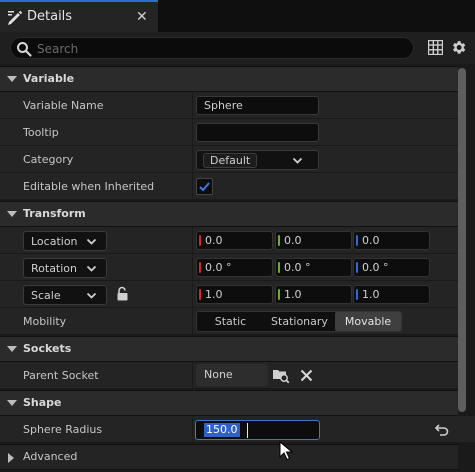  I want to click on scale-x-value: 1.0, so click(214, 294).